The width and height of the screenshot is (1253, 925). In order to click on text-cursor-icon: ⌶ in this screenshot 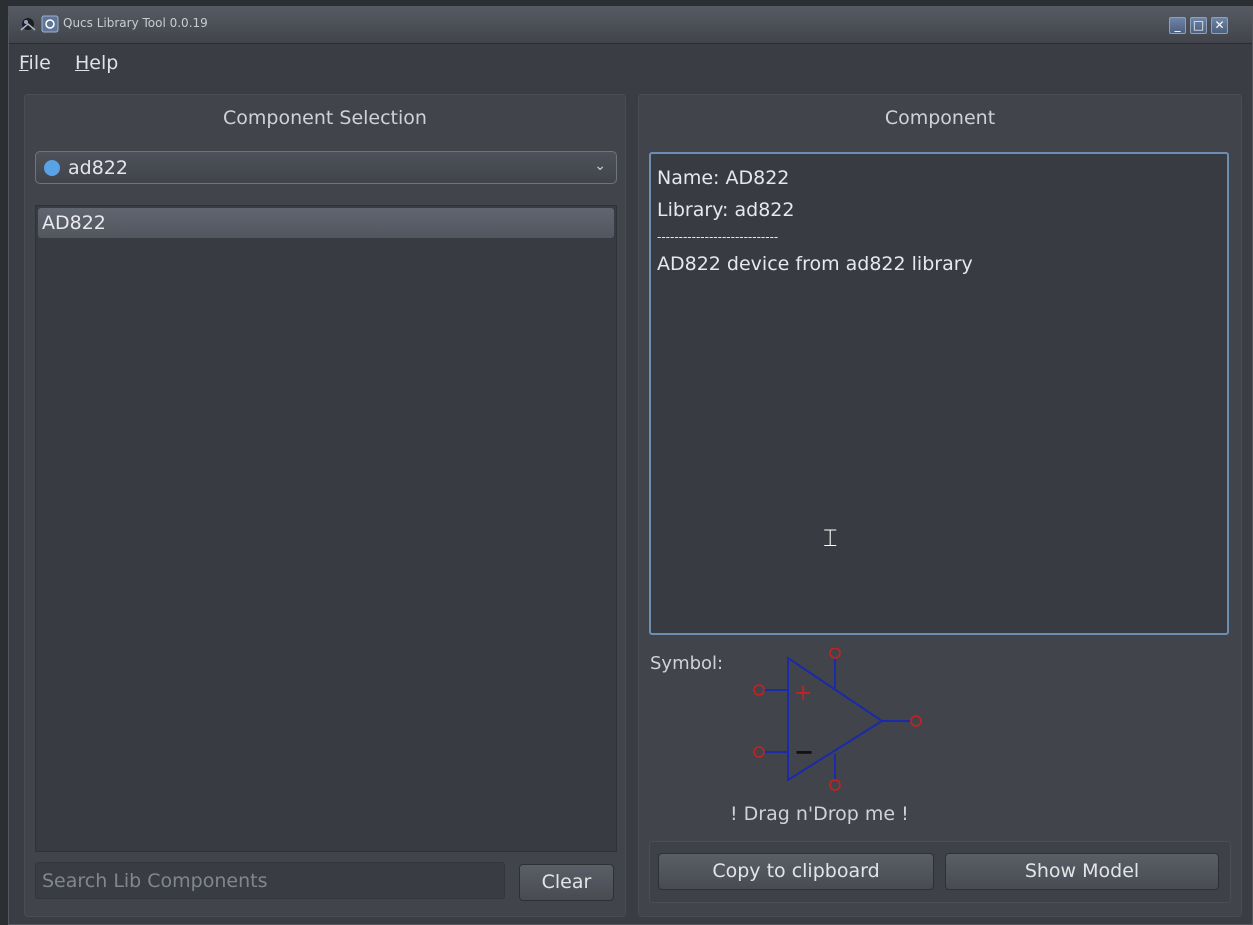, I will do `click(830, 538)`.